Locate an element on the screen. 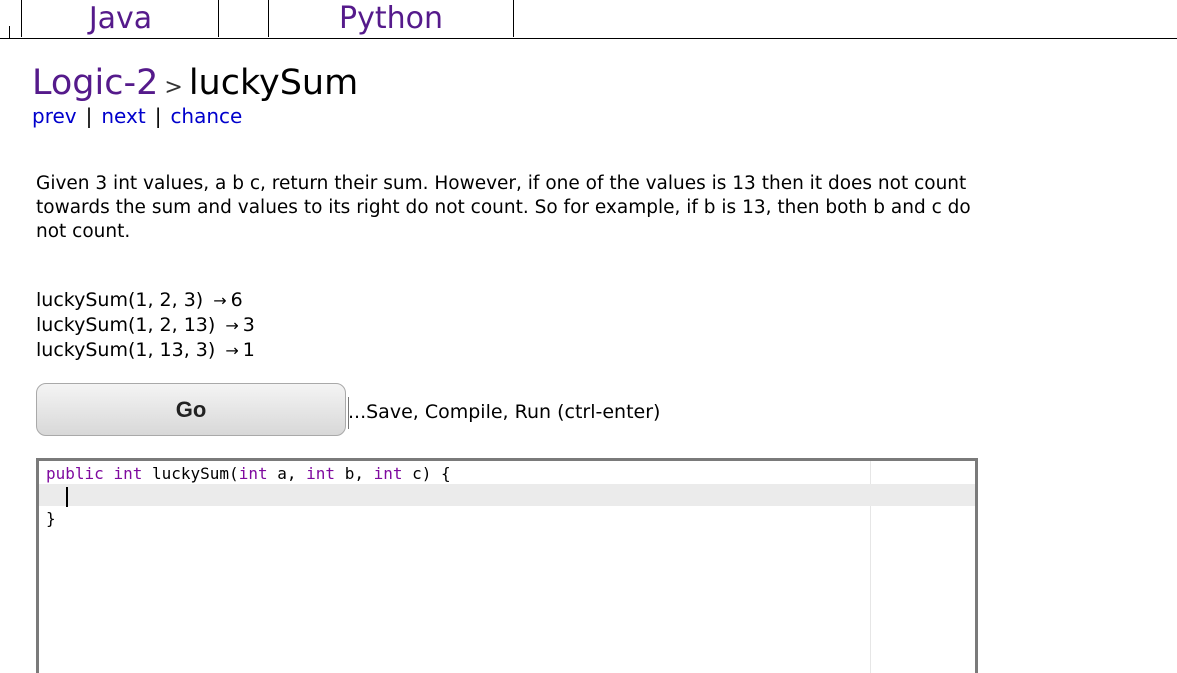 The width and height of the screenshot is (1177, 673). example-result: 6 is located at coordinates (237, 300).